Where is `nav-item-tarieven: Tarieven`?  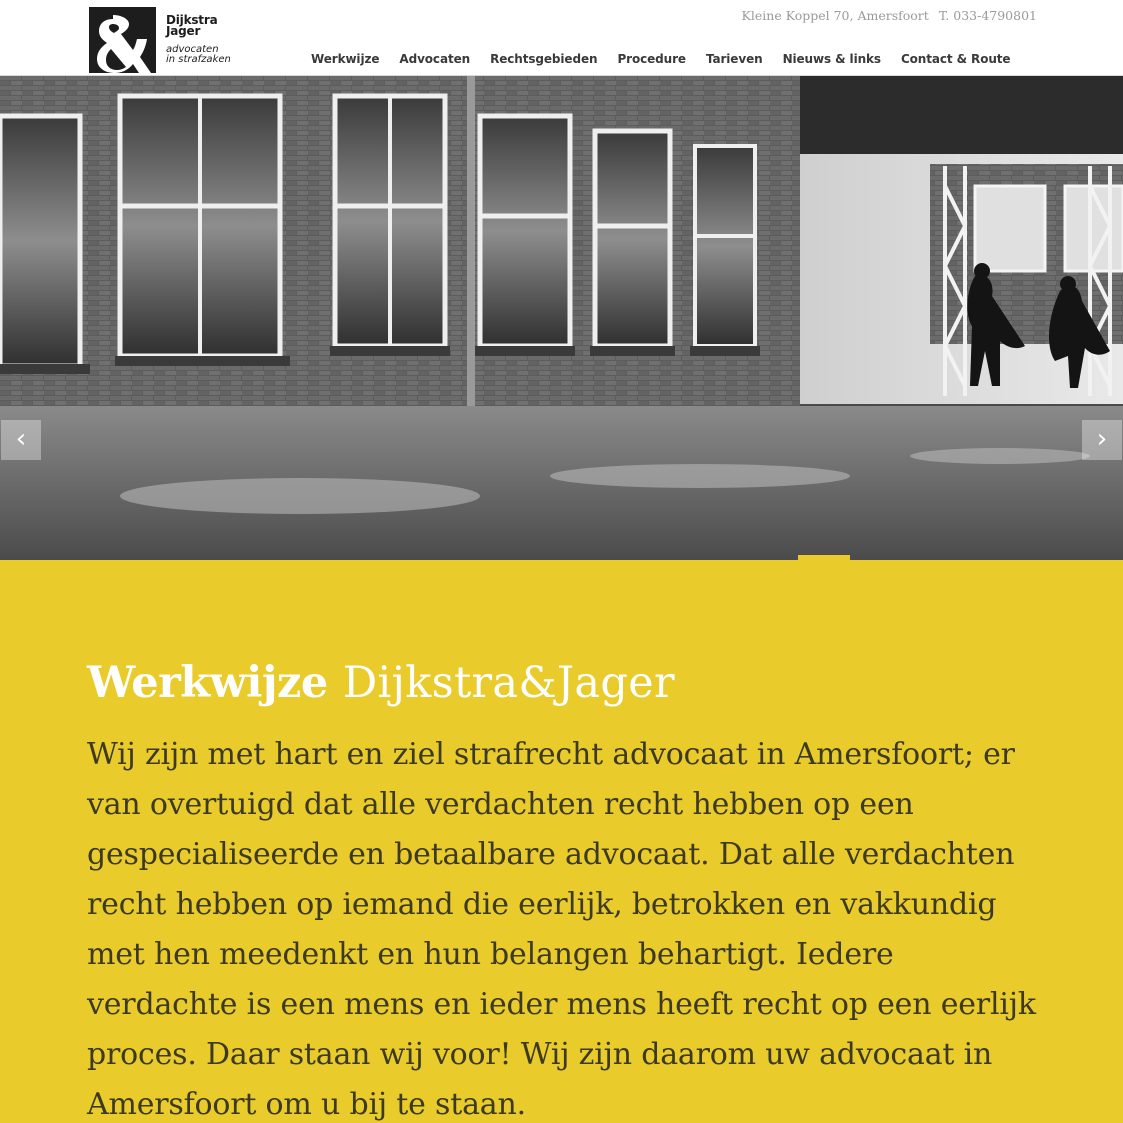
nav-item-tarieven: Tarieven is located at coordinates (734, 59).